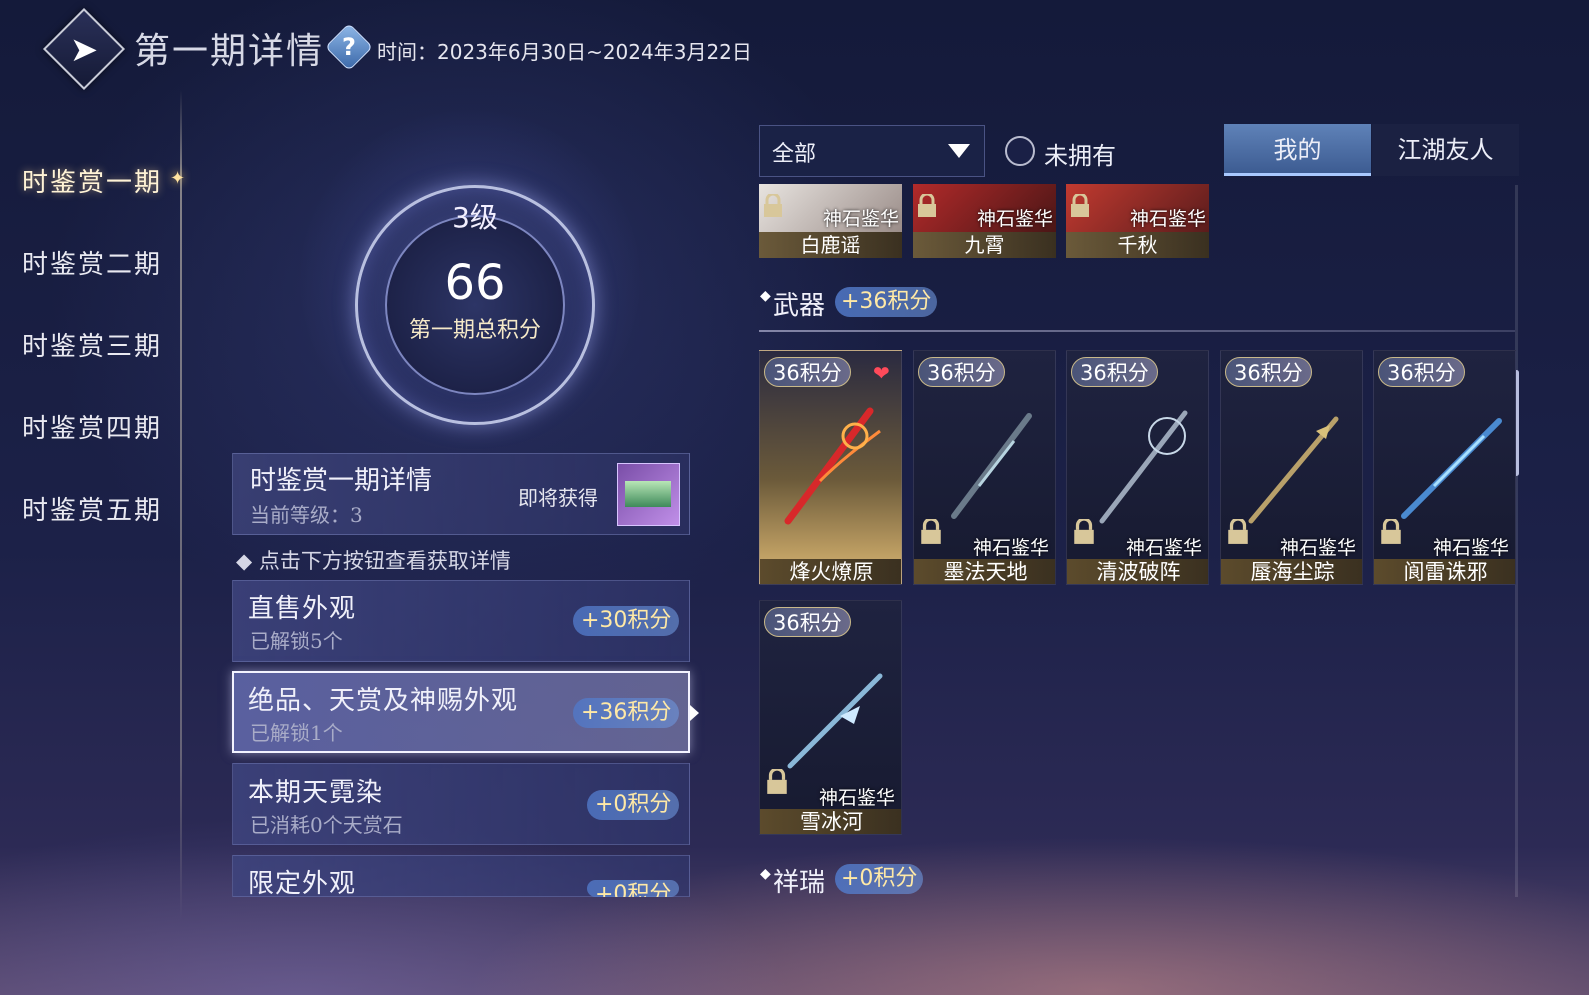  Describe the element at coordinates (558, 498) in the screenshot. I see `upcoming-reward-label: 即将获得` at that location.